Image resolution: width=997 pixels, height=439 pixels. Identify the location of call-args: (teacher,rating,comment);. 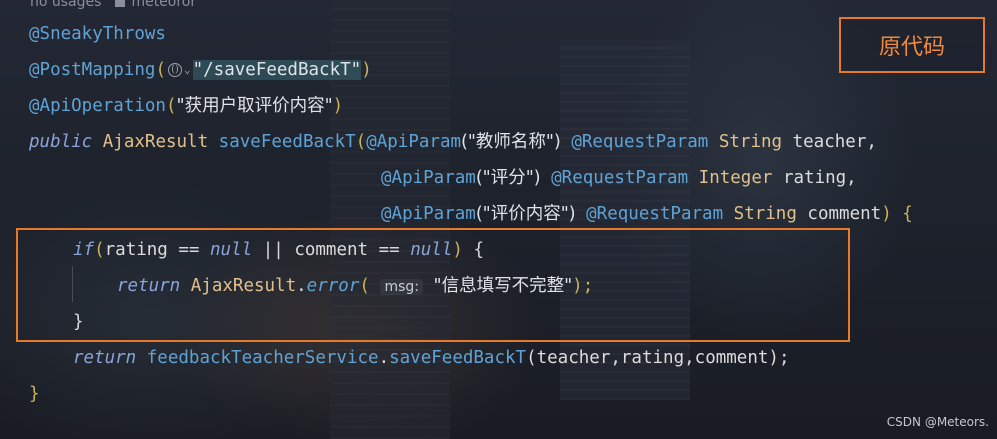
(658, 358).